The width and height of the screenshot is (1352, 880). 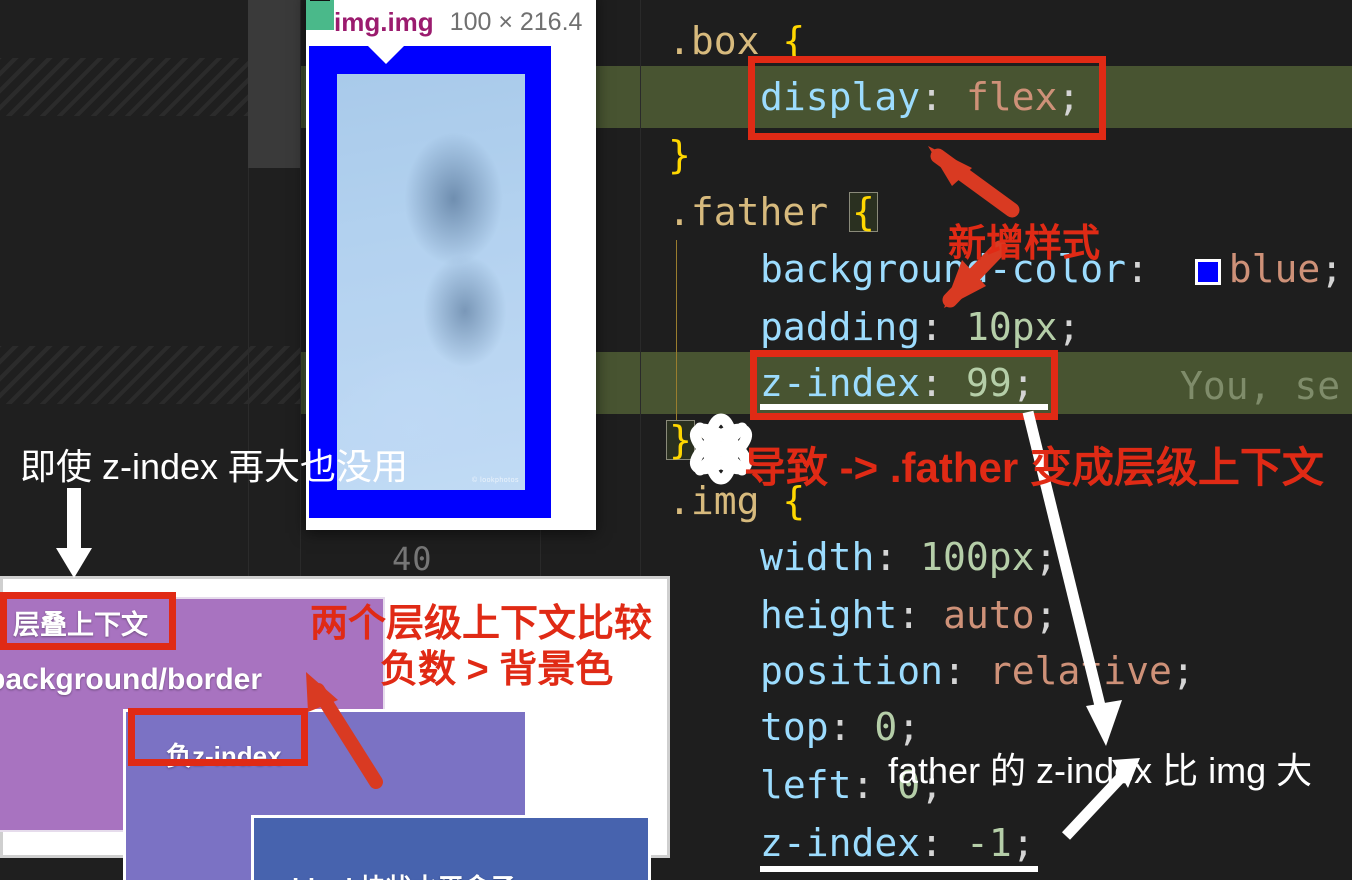 I want to click on code-line-padding: padding: 10px;, so click(x=920, y=327).